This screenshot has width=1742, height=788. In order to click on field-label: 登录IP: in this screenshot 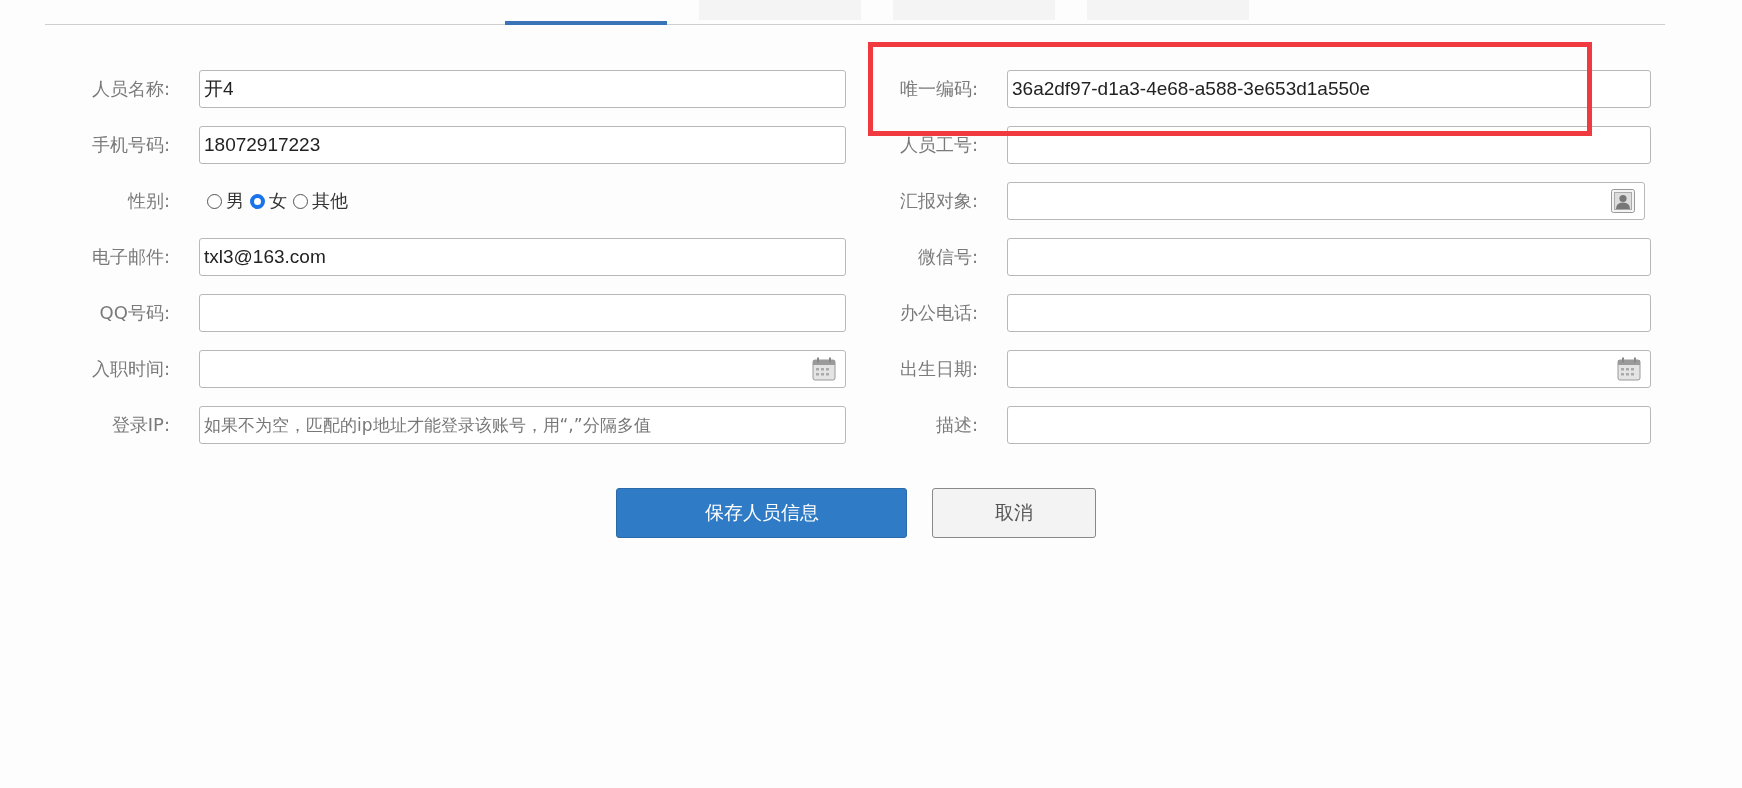, I will do `click(140, 425)`.